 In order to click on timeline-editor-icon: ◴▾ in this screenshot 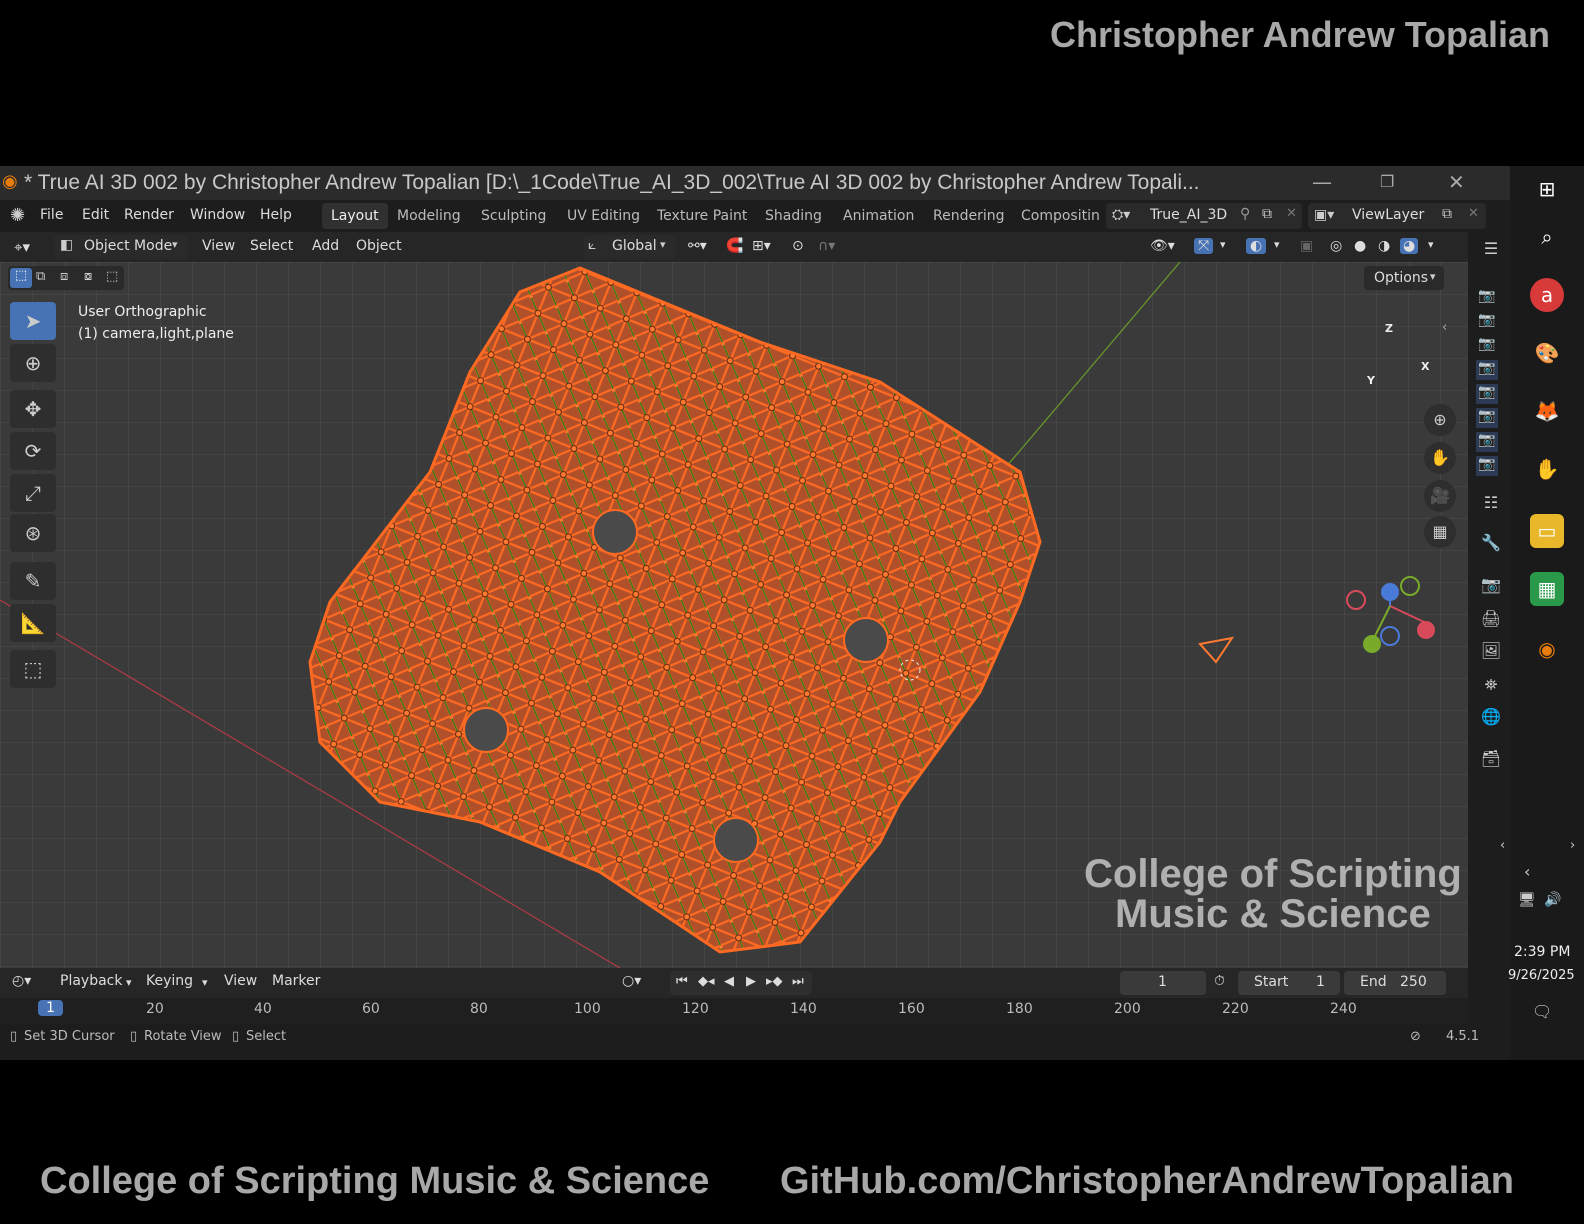, I will do `click(21, 981)`.